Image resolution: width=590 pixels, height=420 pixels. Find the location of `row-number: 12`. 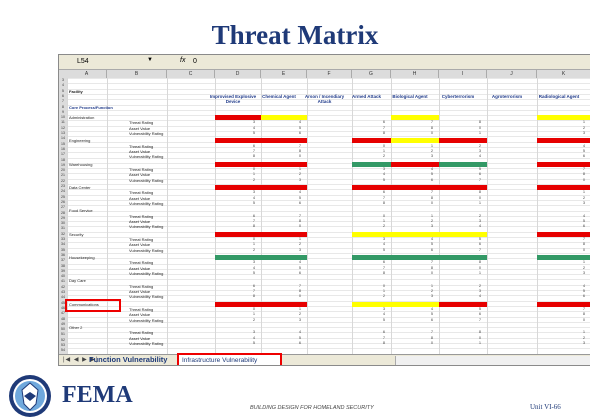

row-number: 12 is located at coordinates (63, 128).